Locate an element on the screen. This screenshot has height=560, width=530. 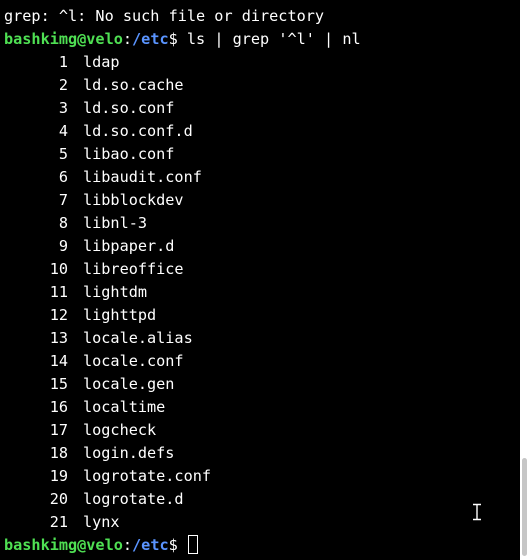
line-number: 14 is located at coordinates (58, 361).